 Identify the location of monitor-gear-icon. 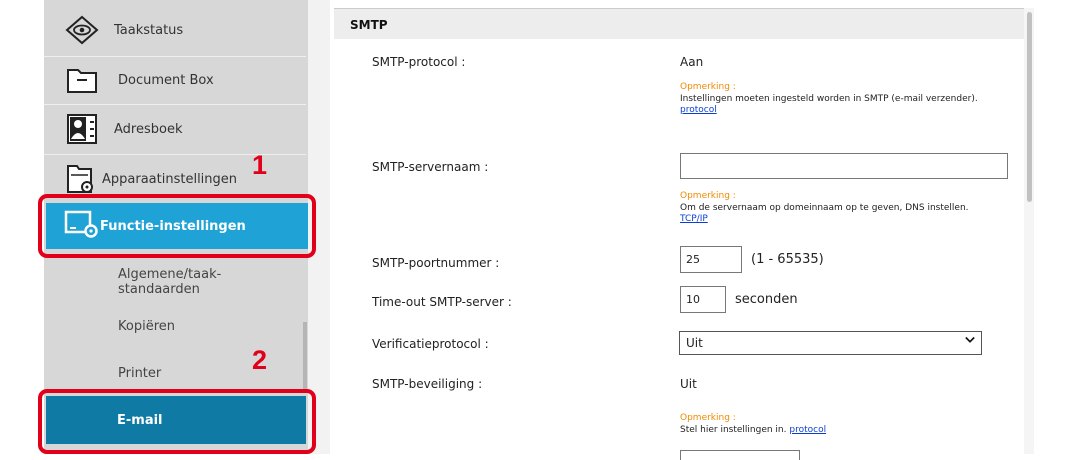
(82, 226).